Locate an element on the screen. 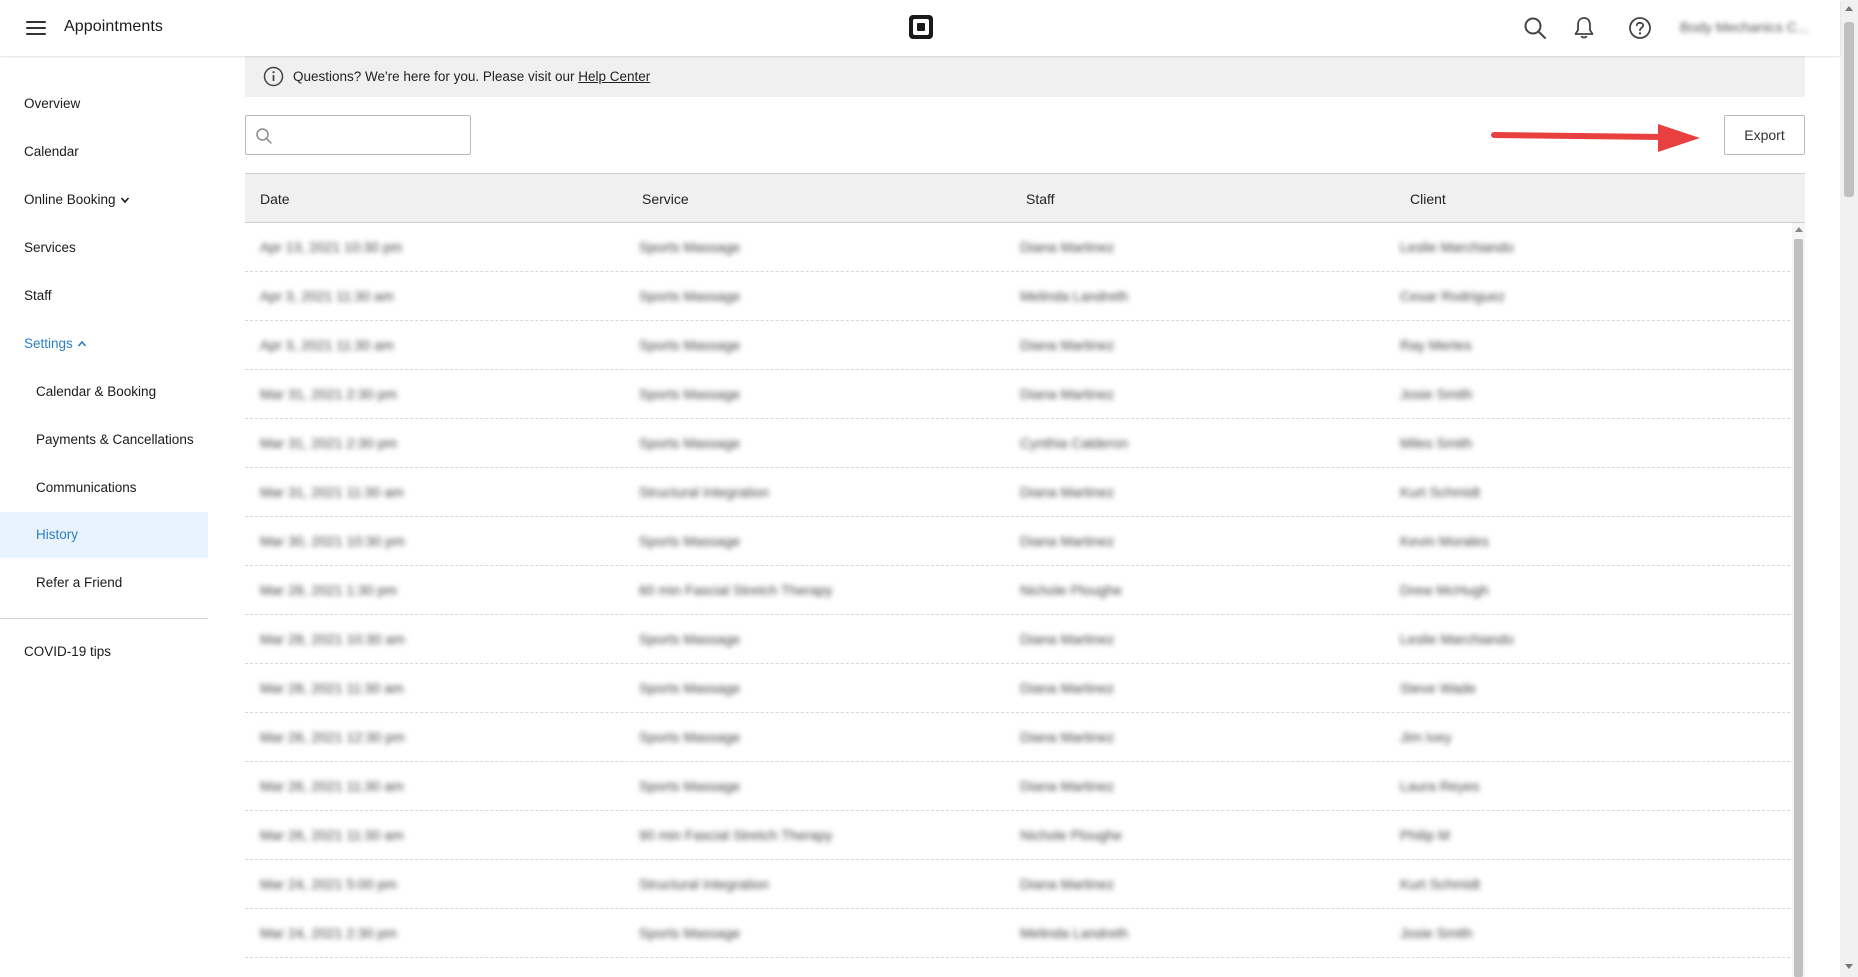 The image size is (1858, 977). sidebar-item-label: Online Booking is located at coordinates (70, 199).